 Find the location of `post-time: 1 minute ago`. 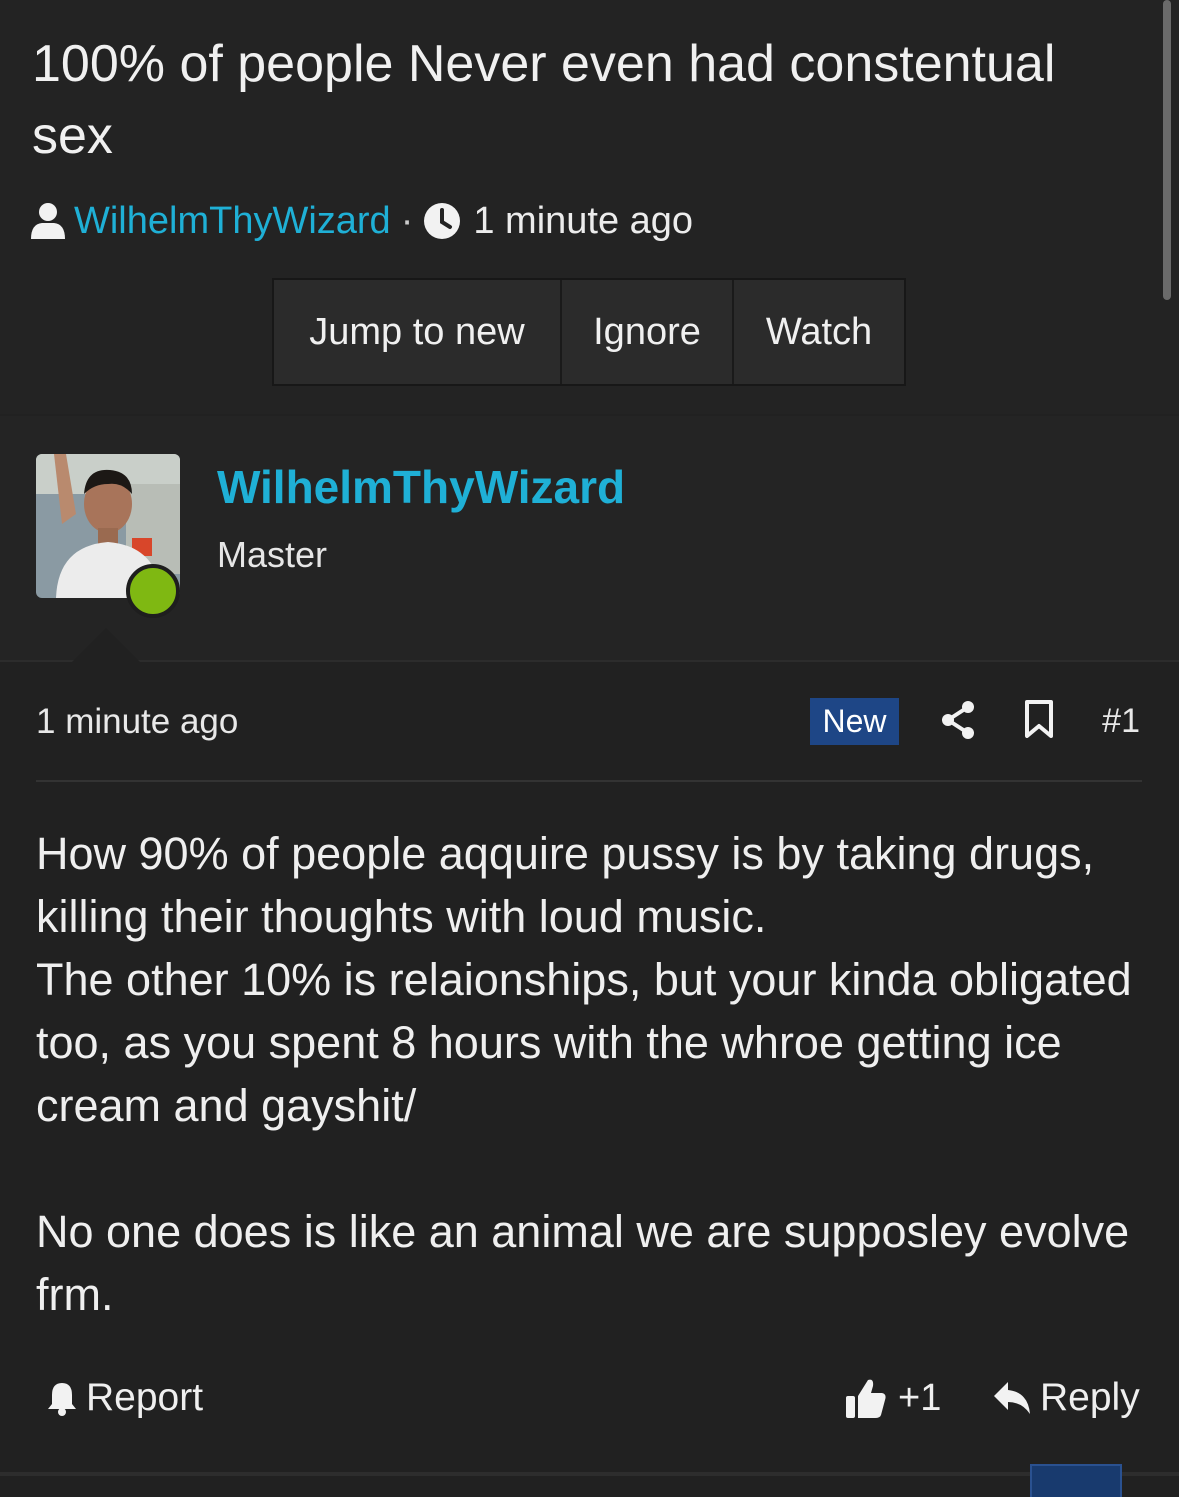

post-time: 1 minute ago is located at coordinates (137, 722).